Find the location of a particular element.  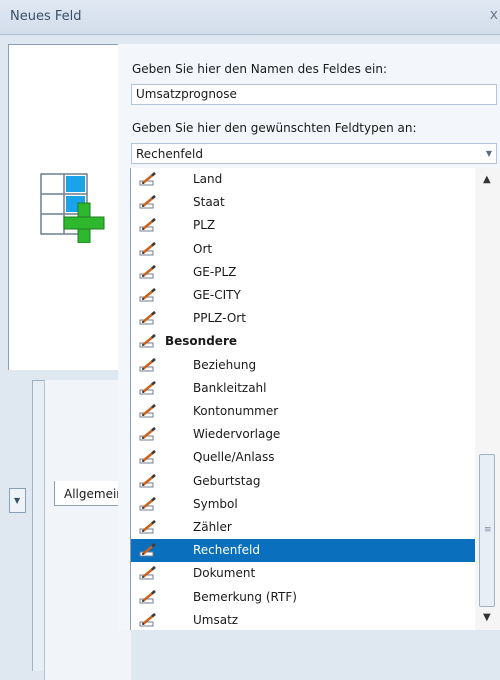

list-item-label: PPLZ-Ort is located at coordinates (219, 318).